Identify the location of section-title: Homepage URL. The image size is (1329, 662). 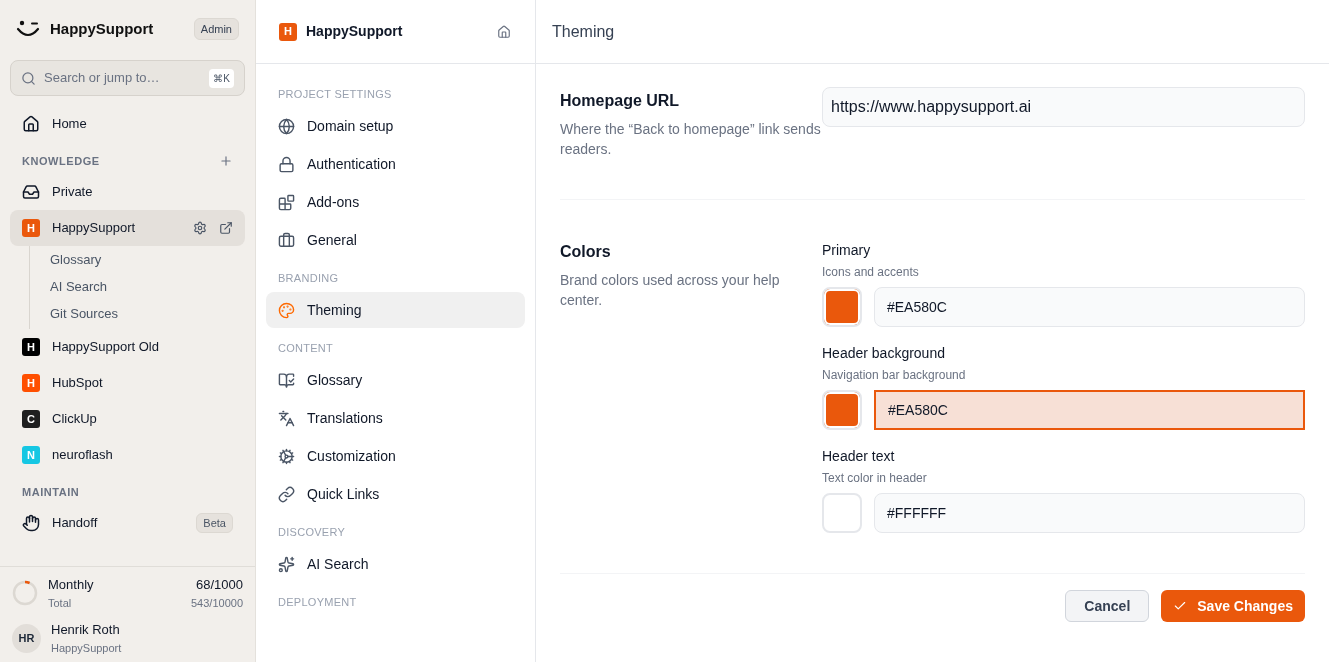
(620, 101).